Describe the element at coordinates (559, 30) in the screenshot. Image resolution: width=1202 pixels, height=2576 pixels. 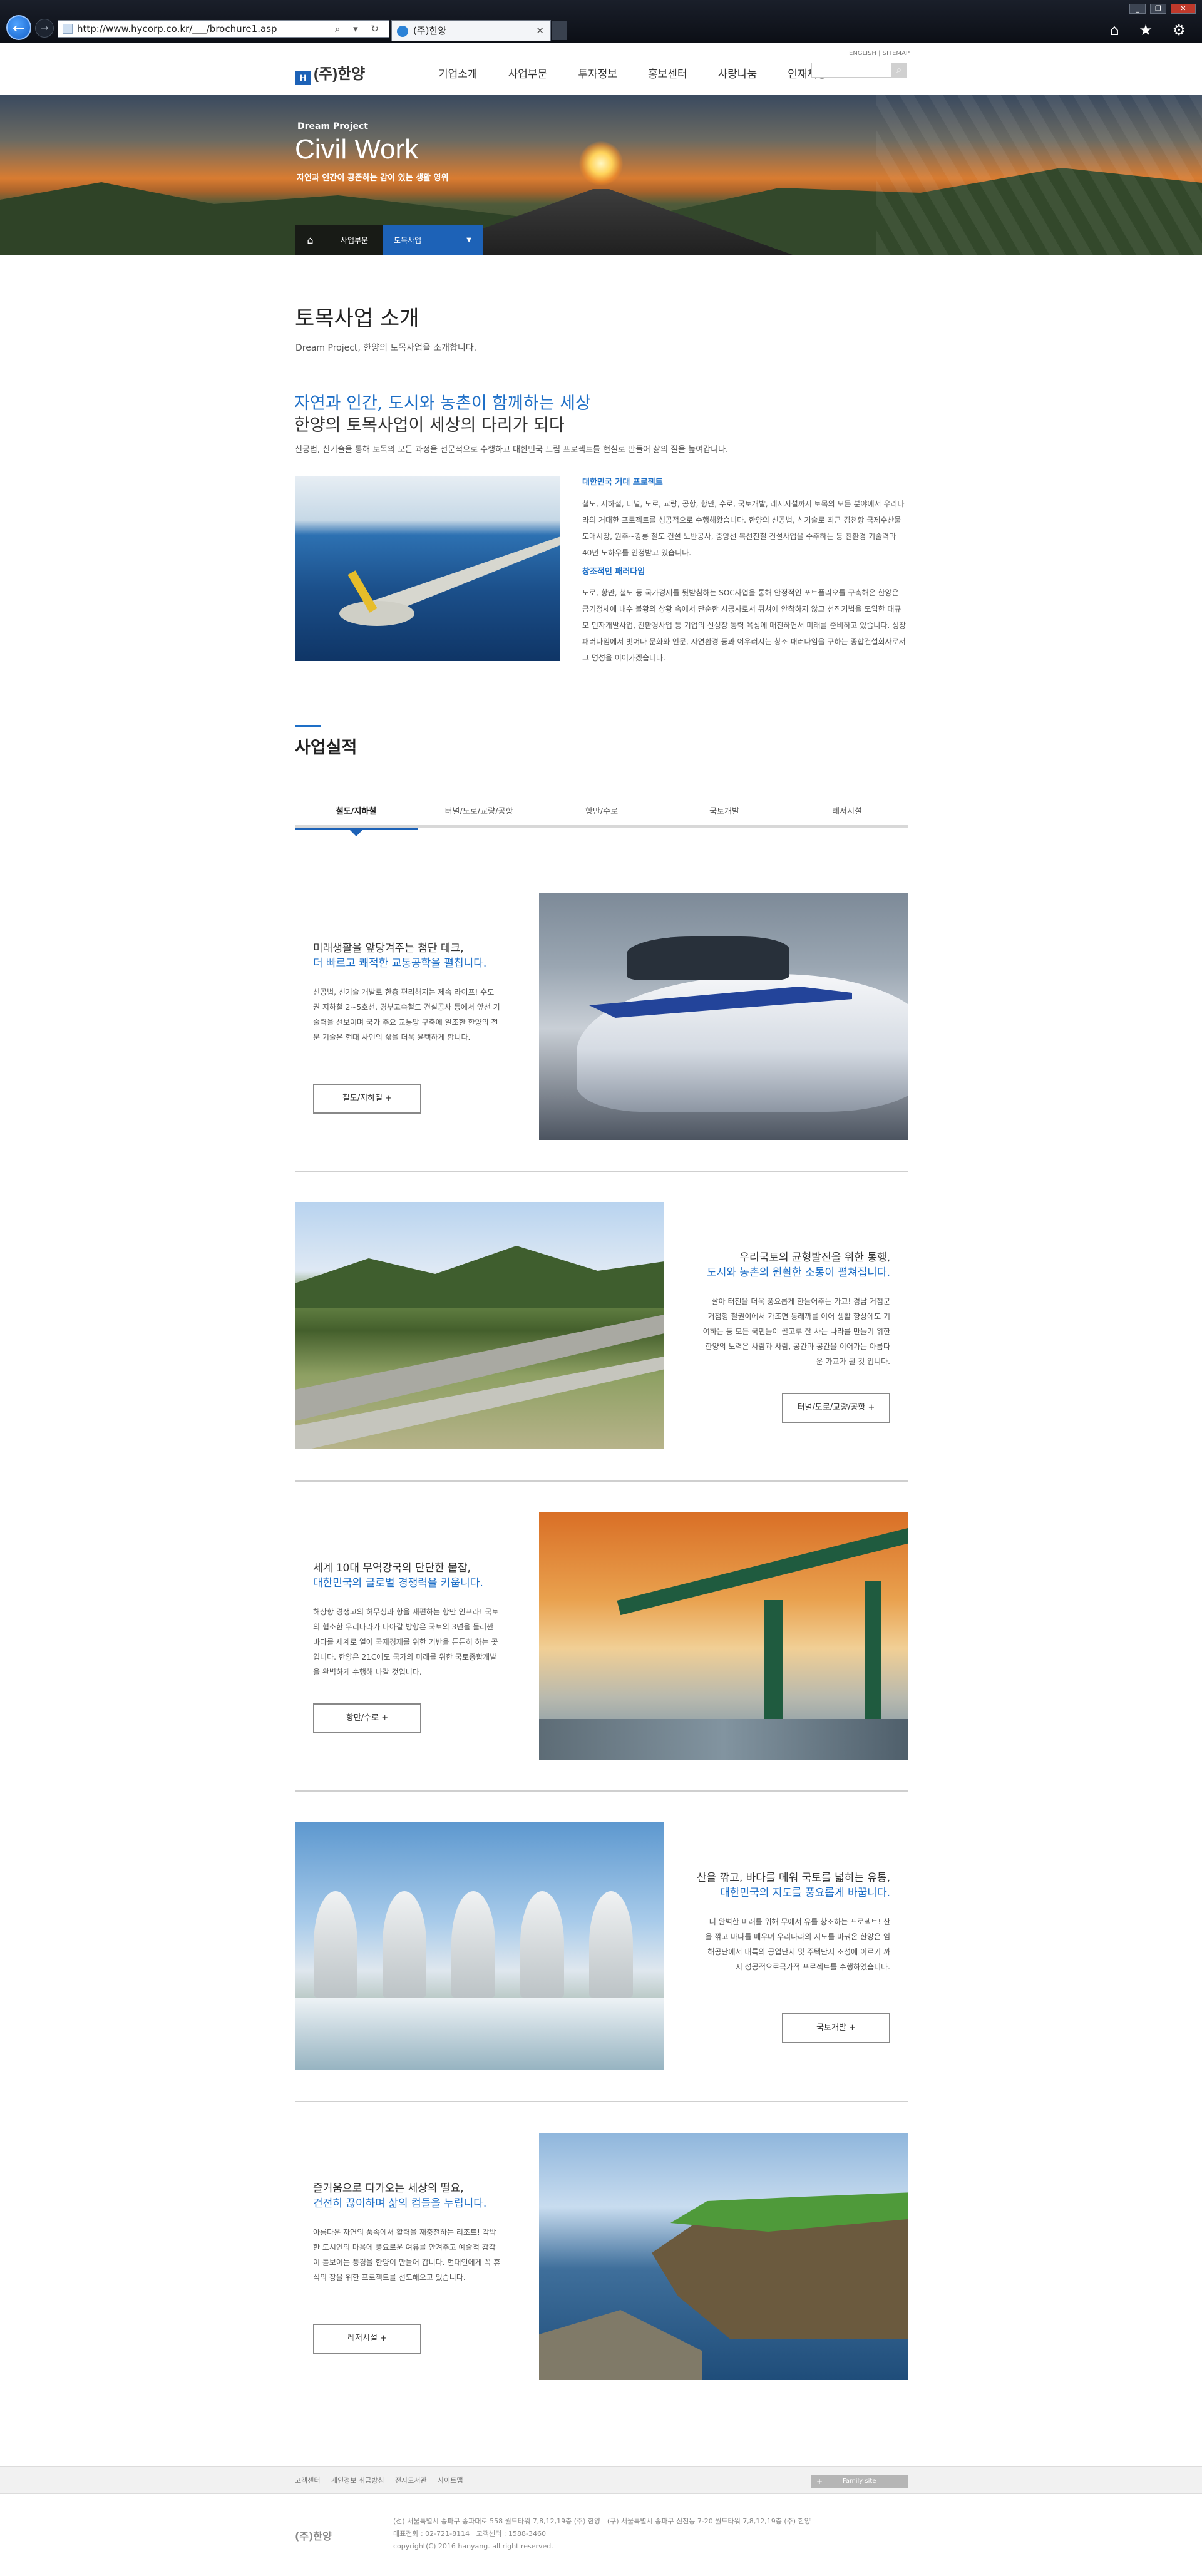
I see `new-tab-button` at that location.